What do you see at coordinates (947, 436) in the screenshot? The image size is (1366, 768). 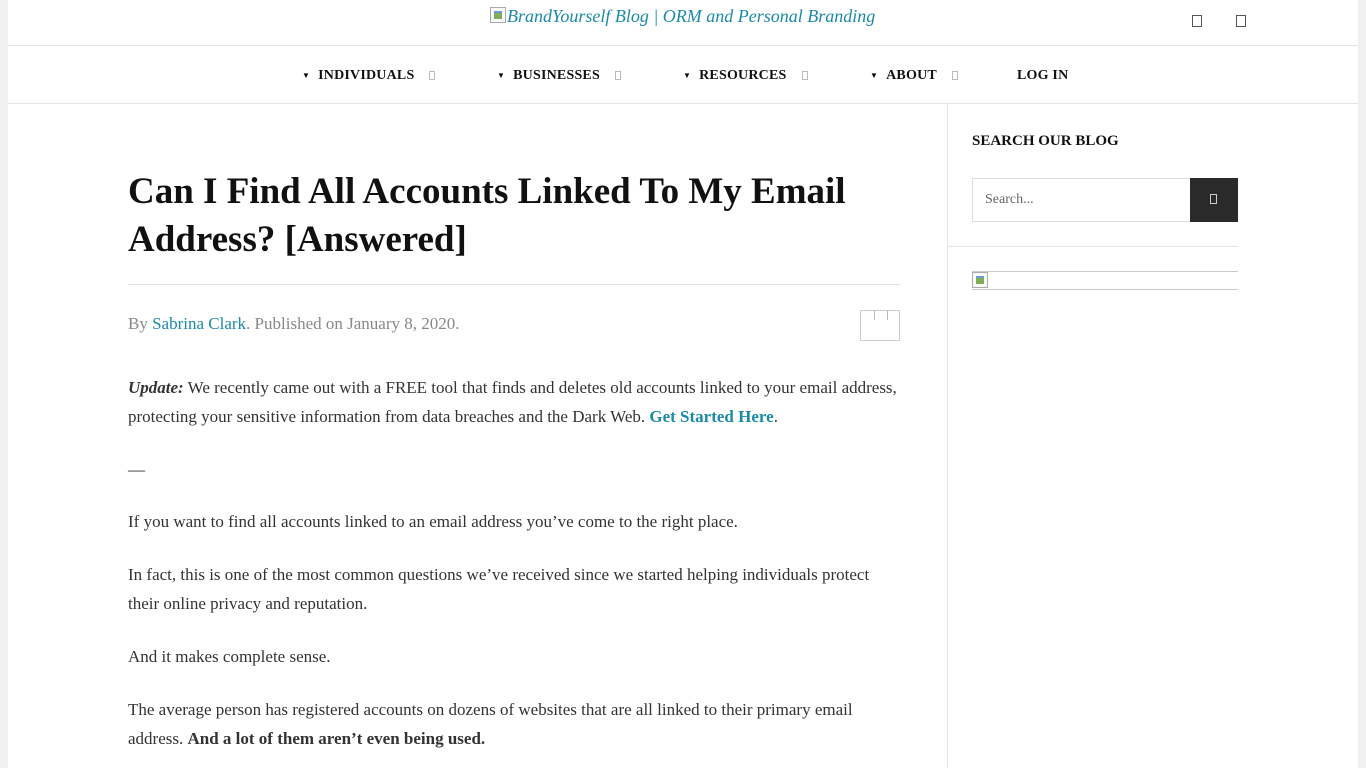 I see `sidebar-divider` at bounding box center [947, 436].